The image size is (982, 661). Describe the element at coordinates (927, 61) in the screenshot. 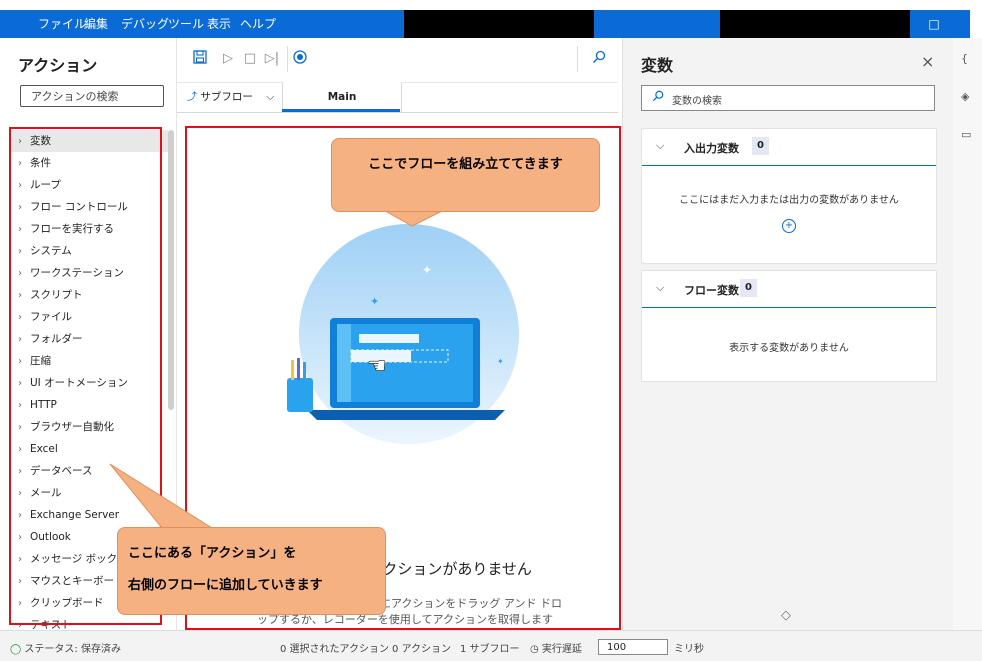

I see `close-icon: ×` at that location.